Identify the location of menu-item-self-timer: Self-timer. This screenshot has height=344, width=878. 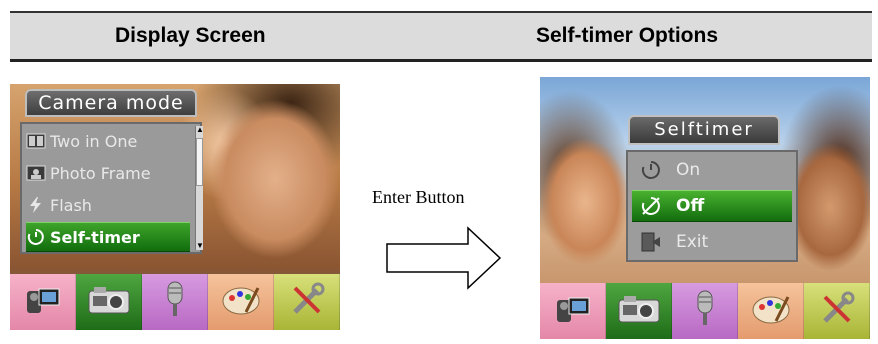
(108, 237).